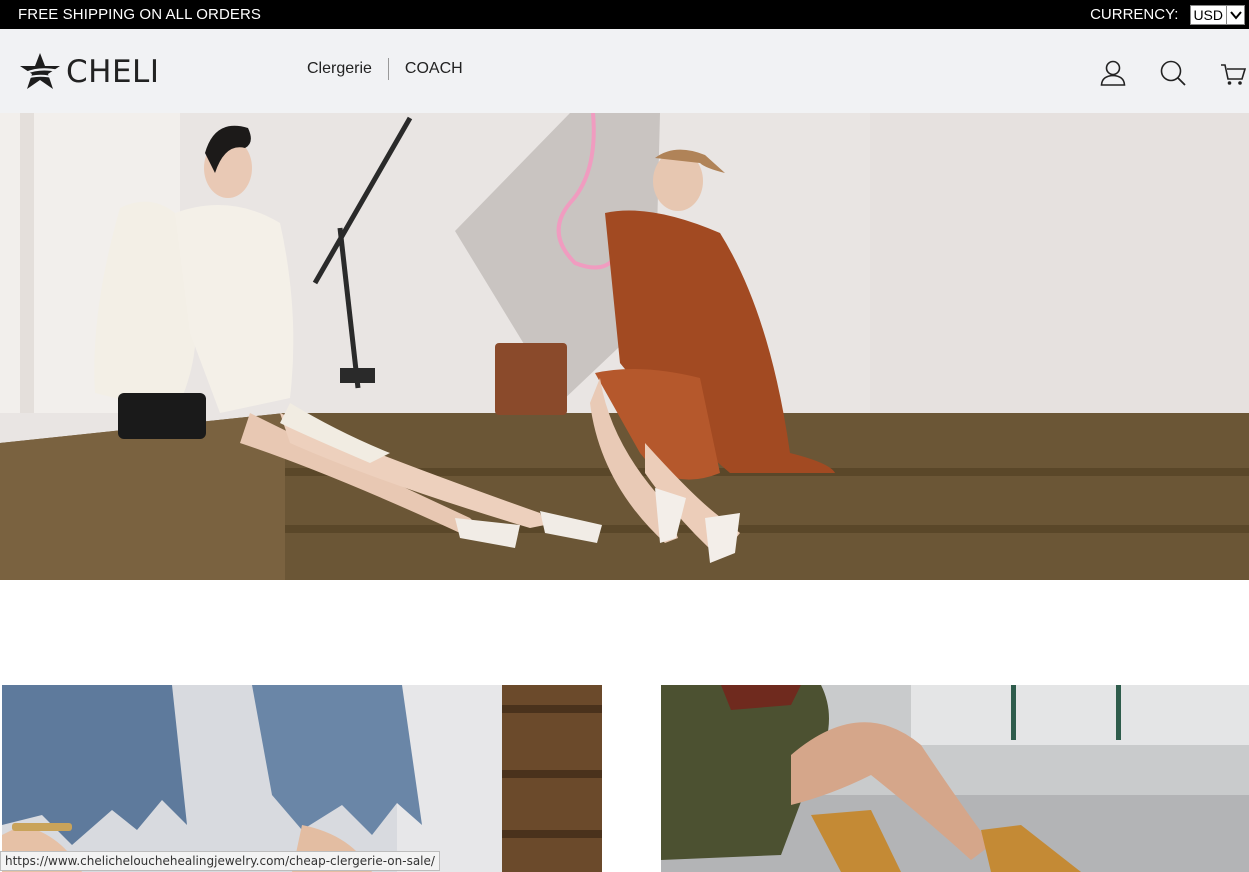 This screenshot has width=1249, height=872. I want to click on tile-image-jeans, so click(302, 778).